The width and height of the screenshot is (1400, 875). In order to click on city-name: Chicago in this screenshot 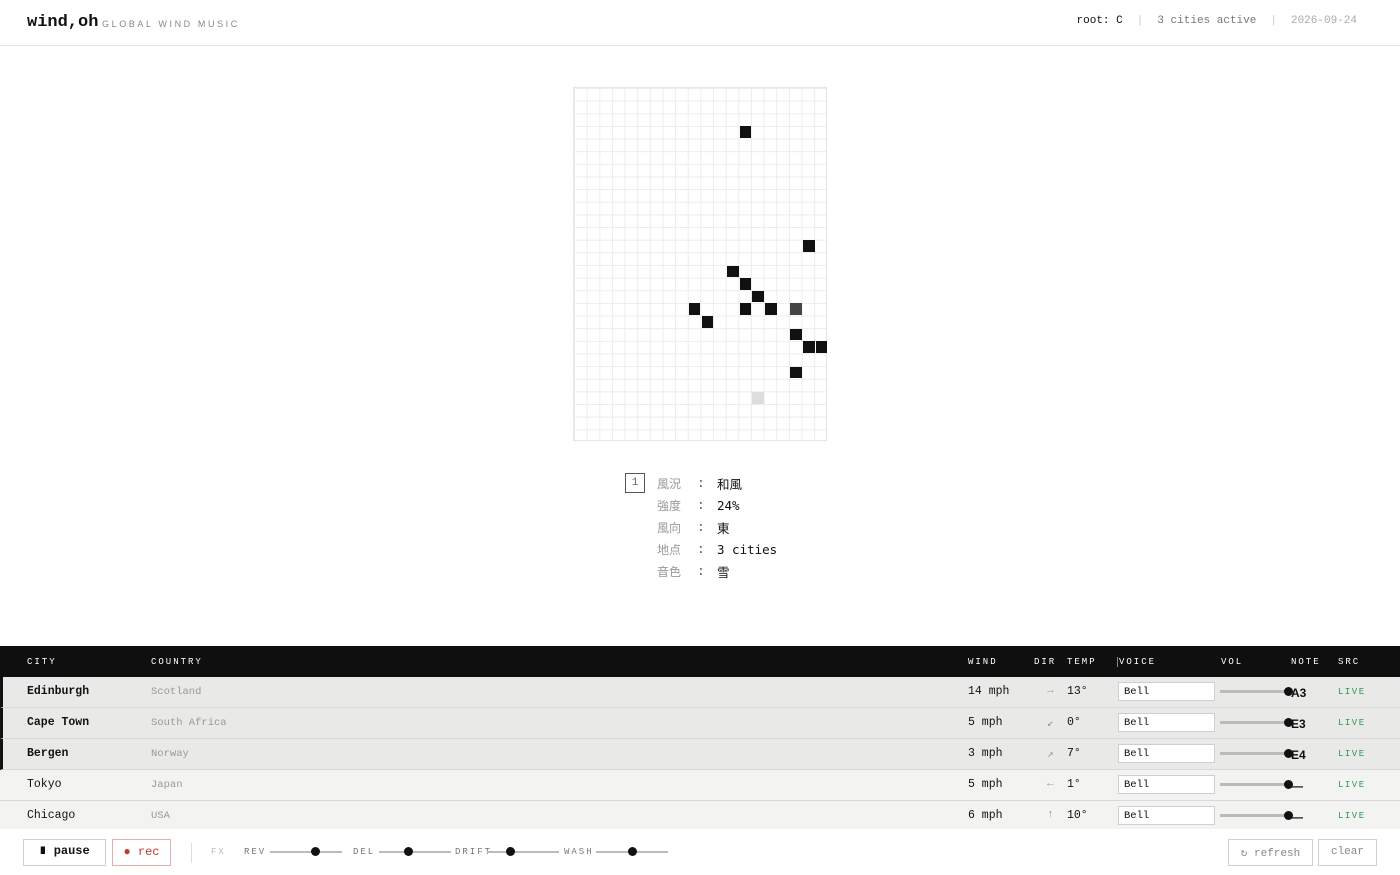, I will do `click(51, 815)`.